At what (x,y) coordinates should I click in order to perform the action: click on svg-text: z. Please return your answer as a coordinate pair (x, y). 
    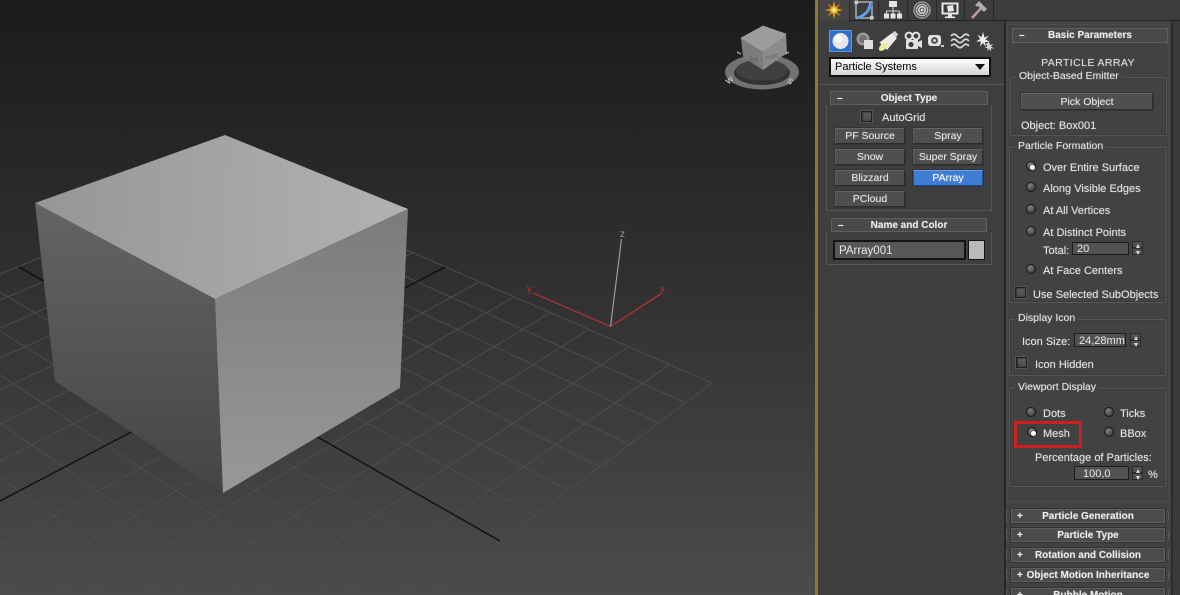
    Looking at the image, I should click on (622, 234).